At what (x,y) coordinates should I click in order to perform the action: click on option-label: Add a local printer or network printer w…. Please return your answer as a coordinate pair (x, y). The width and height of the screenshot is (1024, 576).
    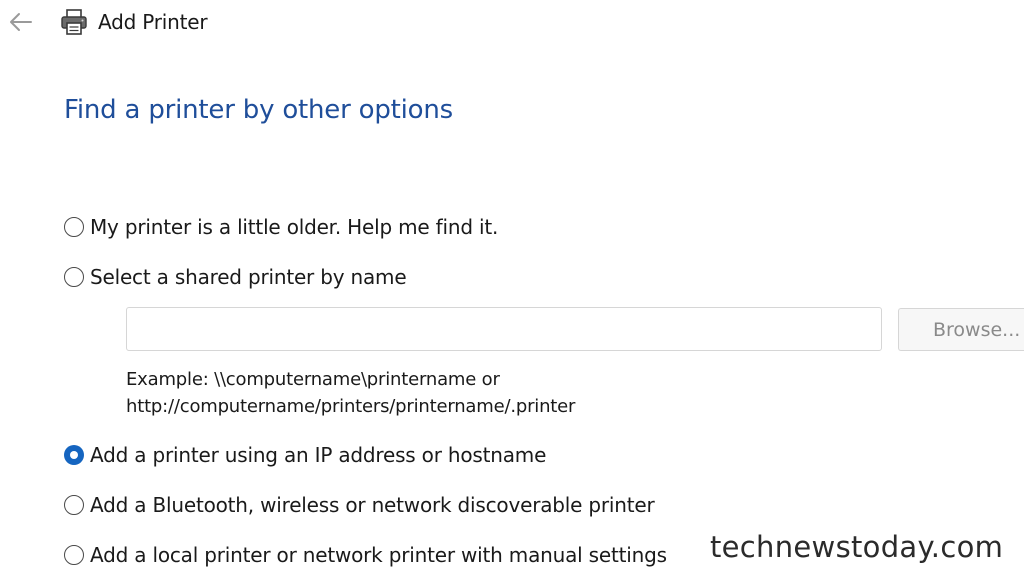
    Looking at the image, I should click on (378, 555).